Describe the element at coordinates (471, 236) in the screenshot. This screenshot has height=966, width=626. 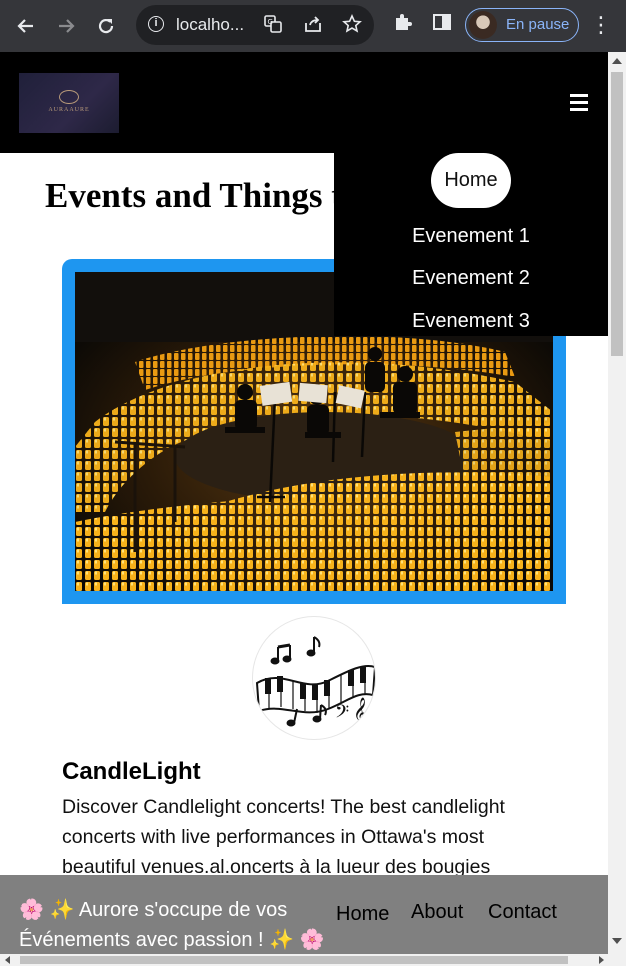
I see `nav-evenement-1-link: Evenement 1` at that location.